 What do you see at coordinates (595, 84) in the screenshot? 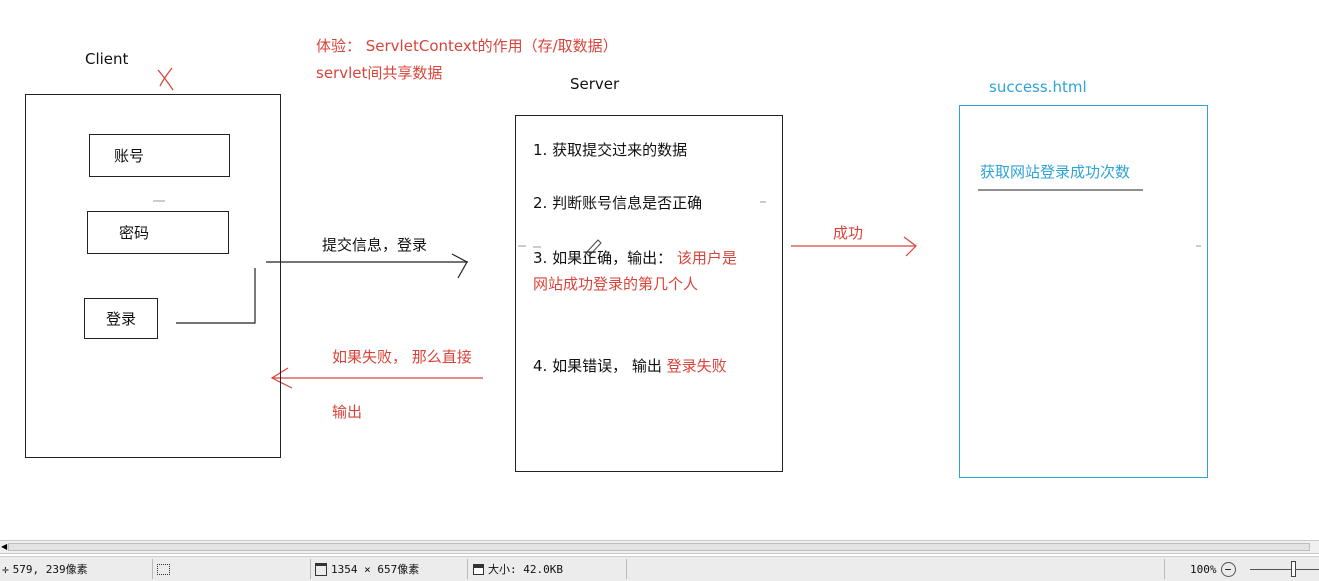
I see `server-title: Server` at bounding box center [595, 84].